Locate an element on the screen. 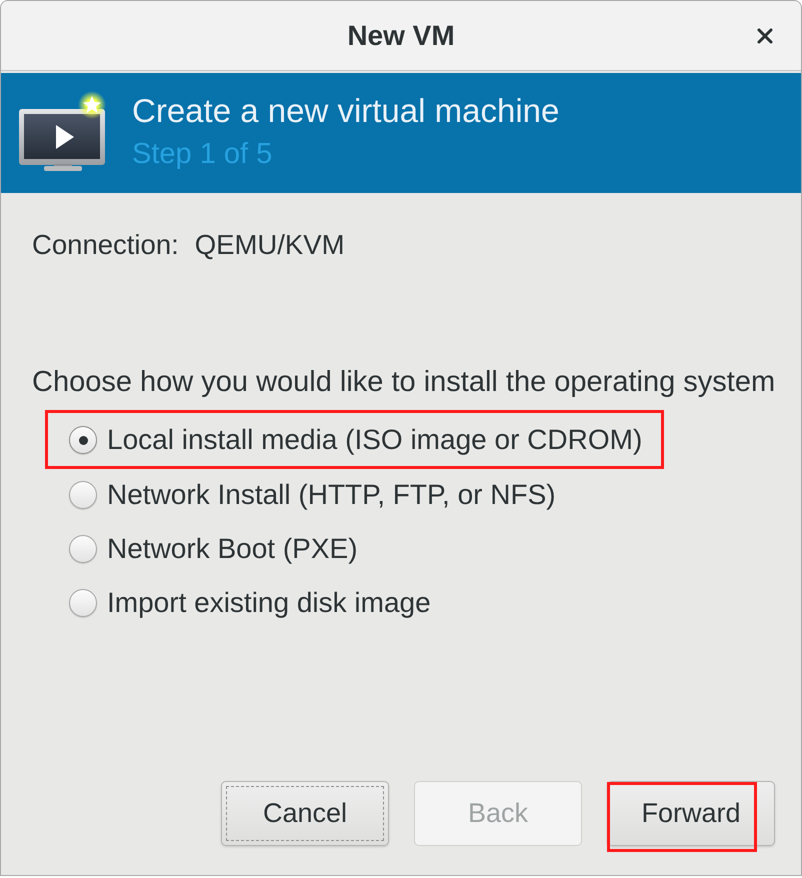  connection-value: QEMU/KVM is located at coordinates (269, 245).